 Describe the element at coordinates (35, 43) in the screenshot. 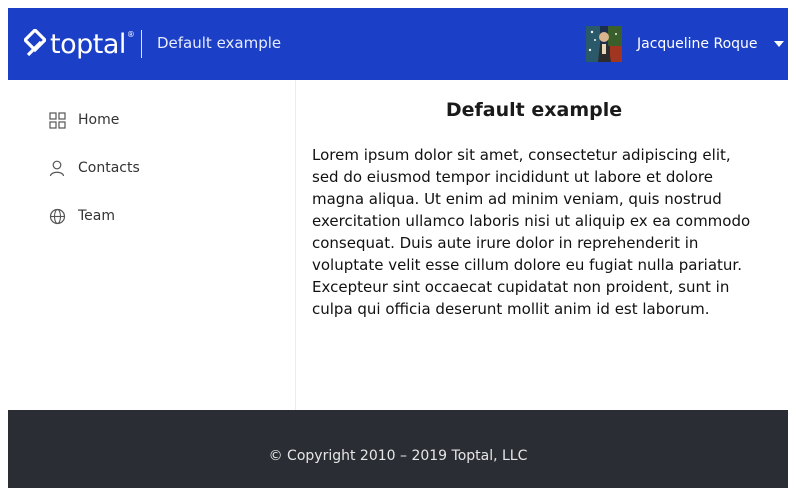

I see `toptal-logo-icon` at that location.